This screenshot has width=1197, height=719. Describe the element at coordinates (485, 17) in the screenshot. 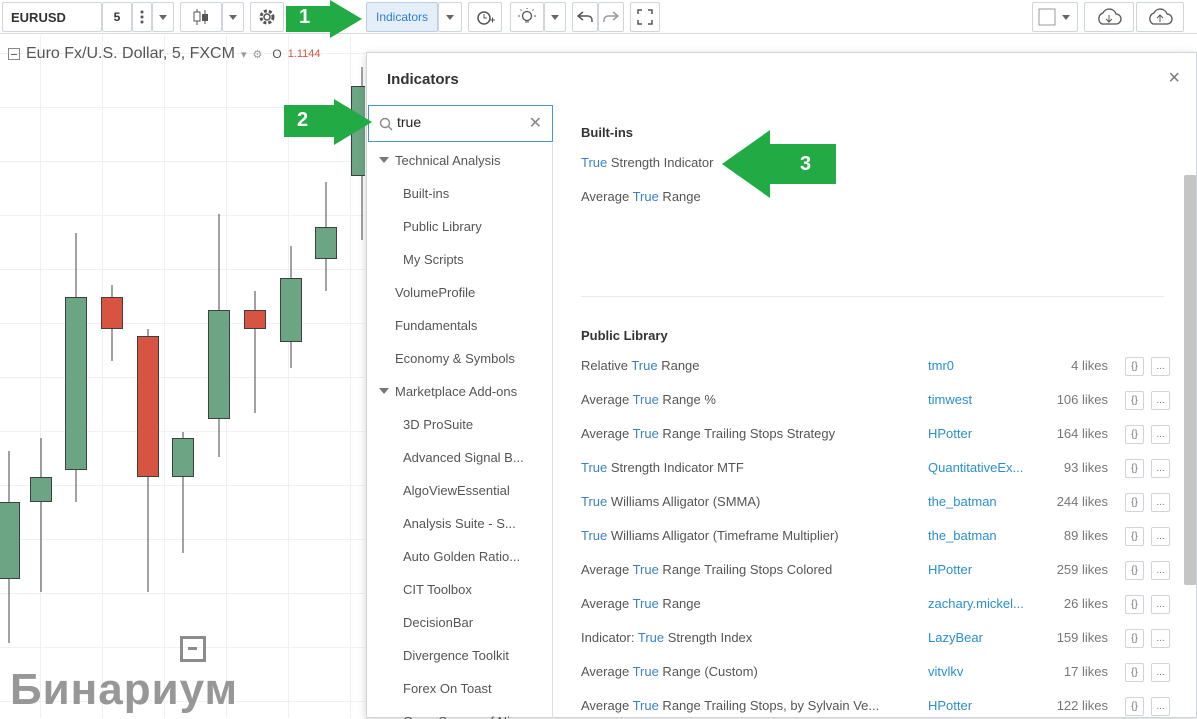

I see `alert-clock-icon` at that location.